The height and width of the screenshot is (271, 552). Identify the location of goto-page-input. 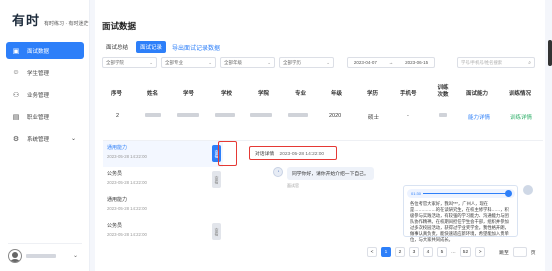
(519, 252).